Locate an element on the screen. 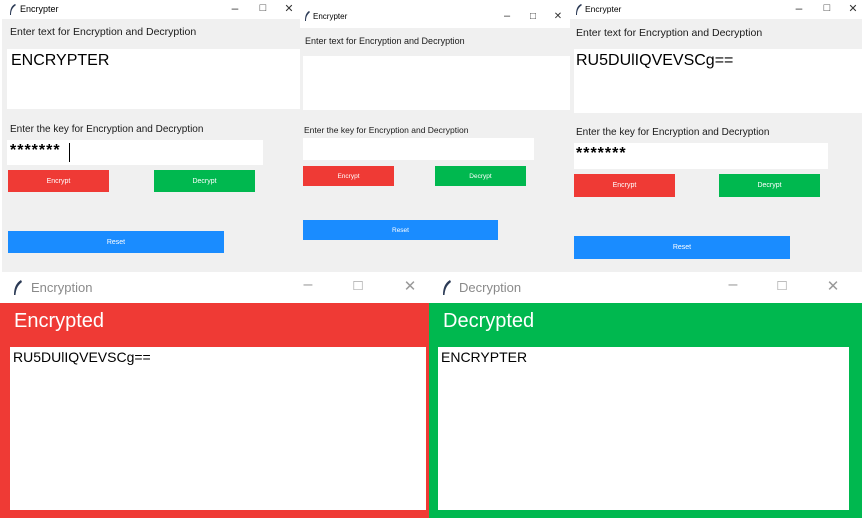  text-input is located at coordinates (436, 83).